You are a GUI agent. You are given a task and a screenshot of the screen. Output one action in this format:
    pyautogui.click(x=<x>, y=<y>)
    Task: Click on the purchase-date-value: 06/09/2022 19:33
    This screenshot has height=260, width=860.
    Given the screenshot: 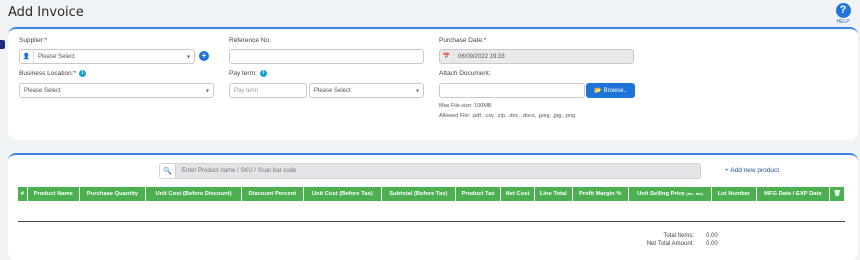 What is the action you would take?
    pyautogui.click(x=481, y=56)
    